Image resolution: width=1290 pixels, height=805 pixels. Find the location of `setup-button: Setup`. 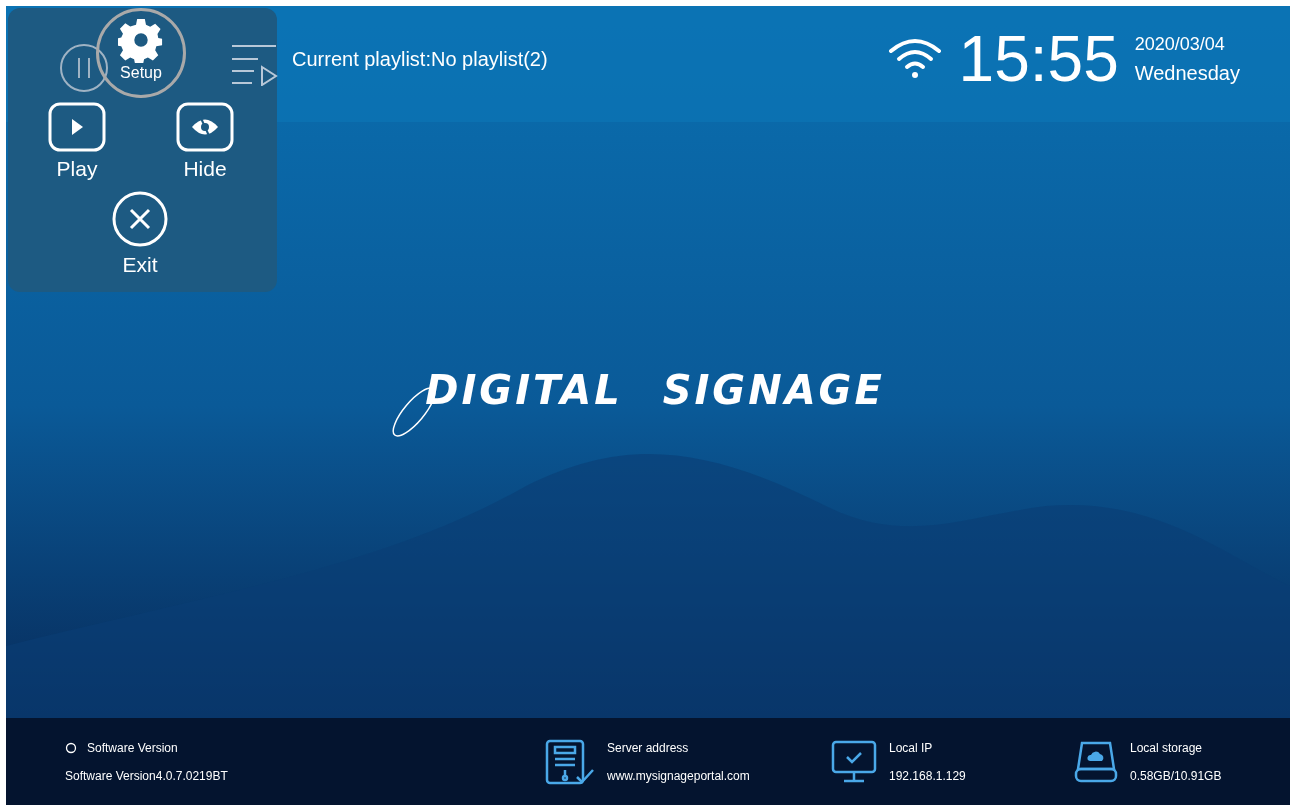

setup-button: Setup is located at coordinates (141, 53).